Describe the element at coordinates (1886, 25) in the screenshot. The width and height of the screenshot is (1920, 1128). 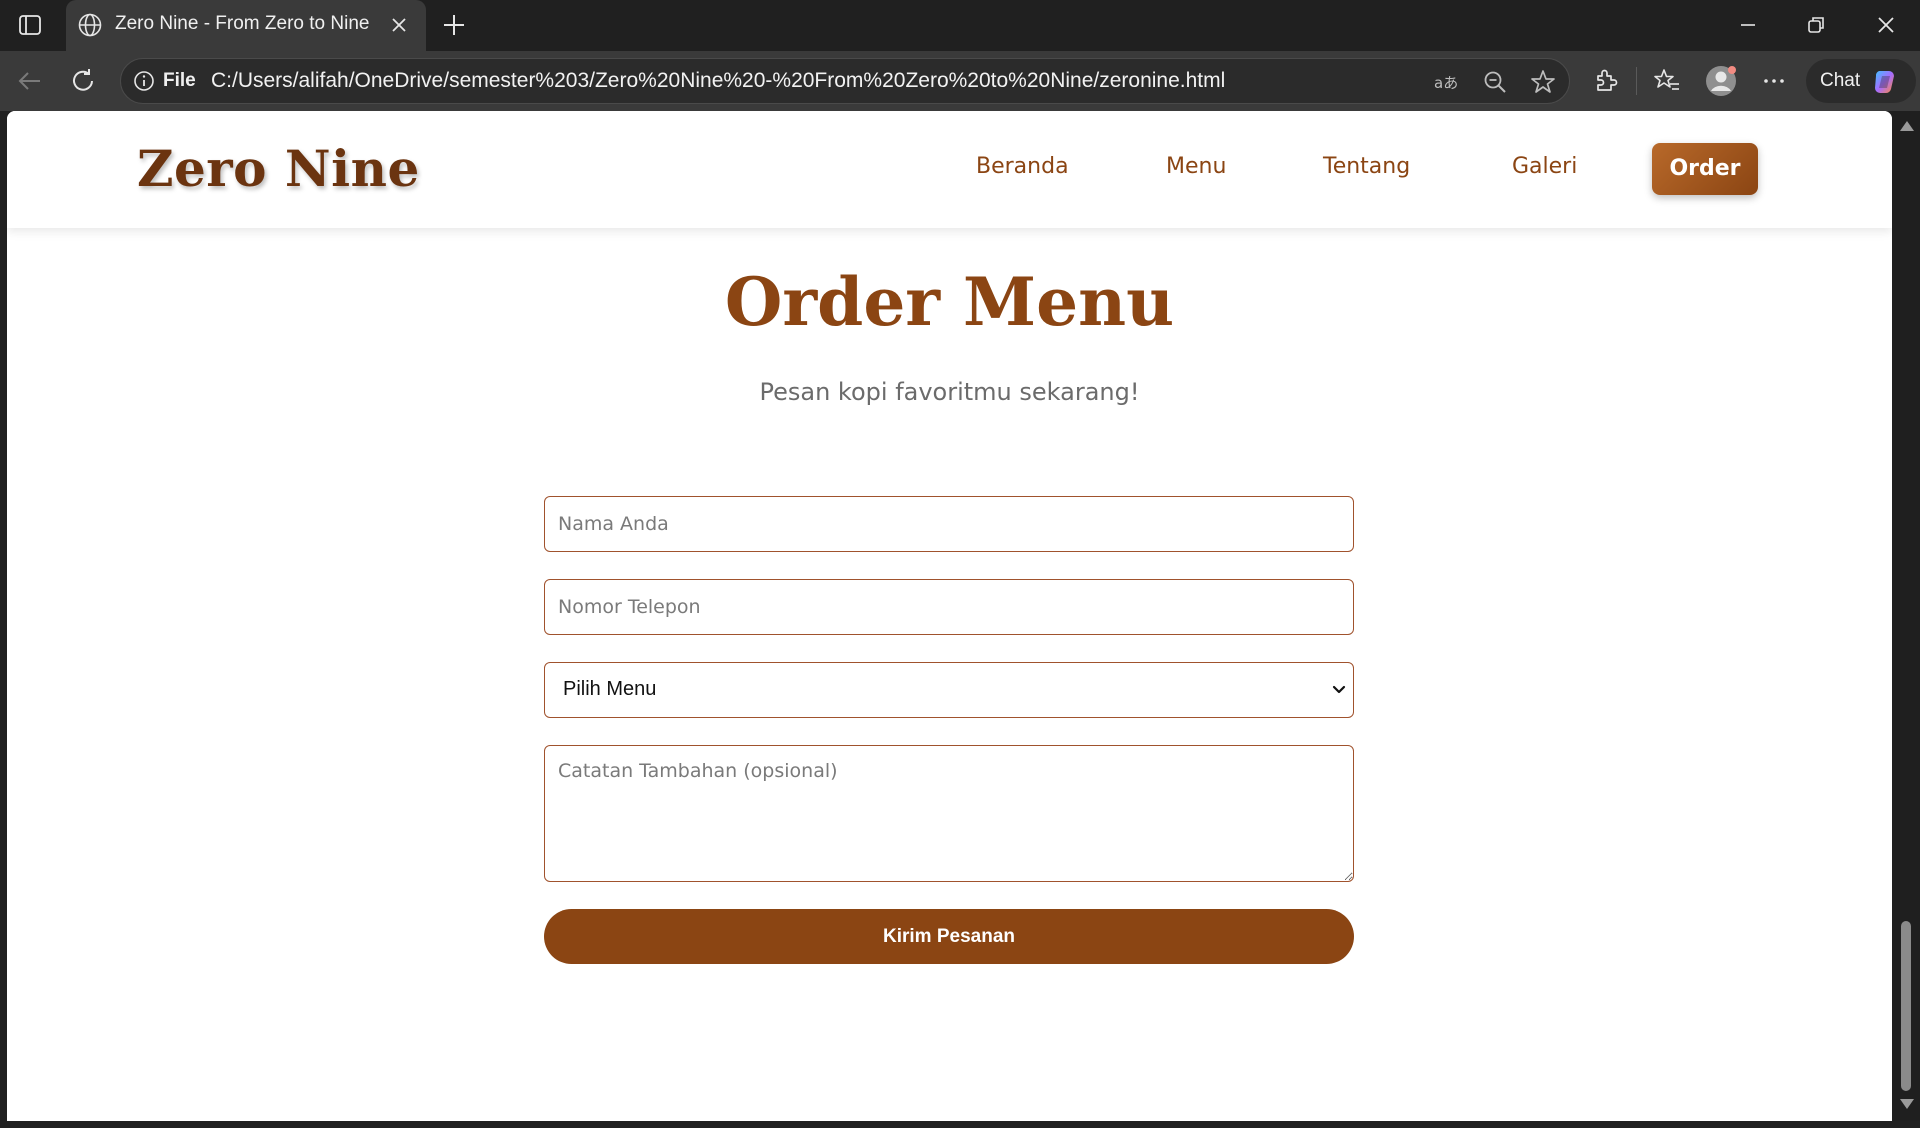
I see `window-close-icon` at that location.